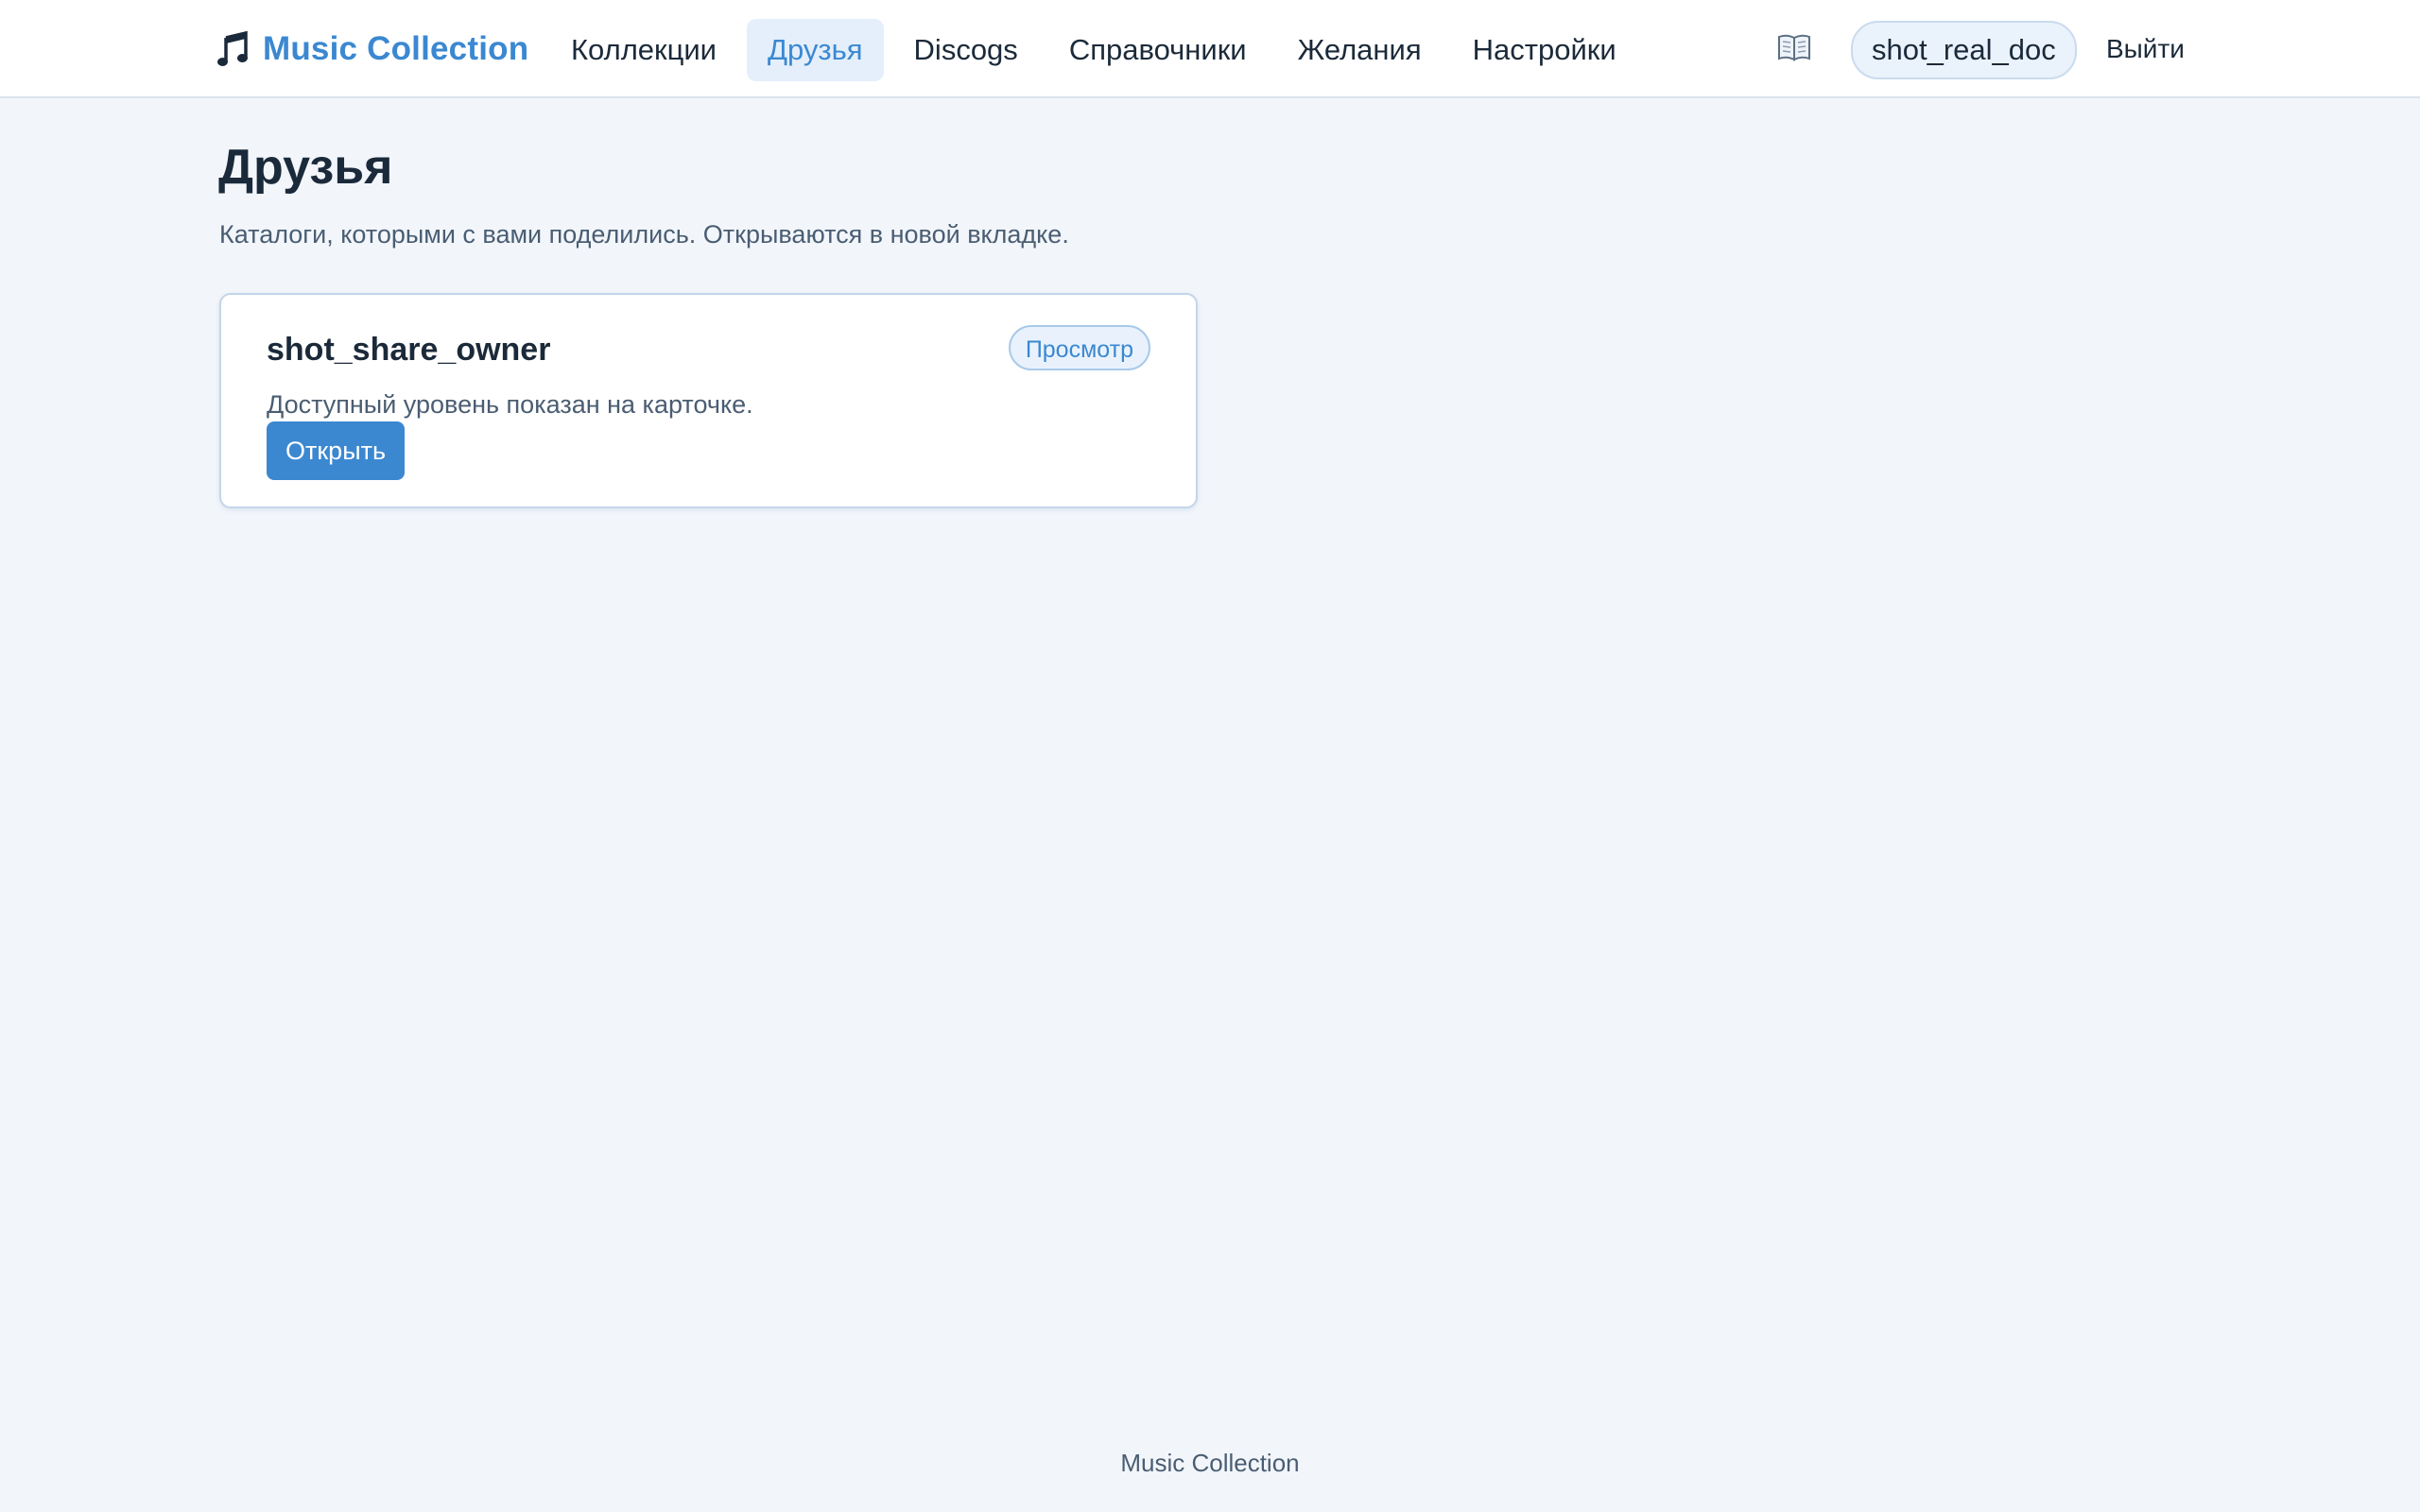 Image resolution: width=2420 pixels, height=1512 pixels. What do you see at coordinates (336, 450) in the screenshot?
I see `open-catalog-button: Открыть` at bounding box center [336, 450].